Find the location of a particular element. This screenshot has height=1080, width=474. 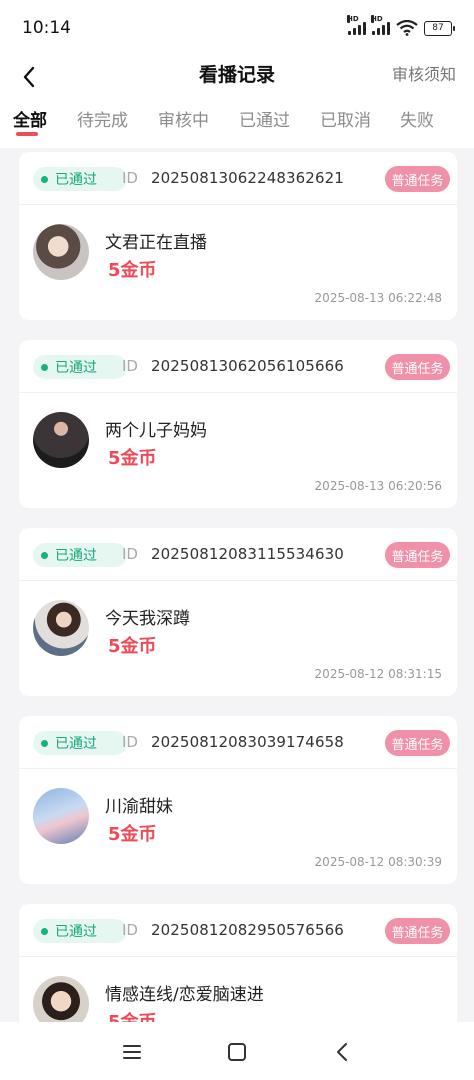

hd-label-2: HD is located at coordinates (377, 19).